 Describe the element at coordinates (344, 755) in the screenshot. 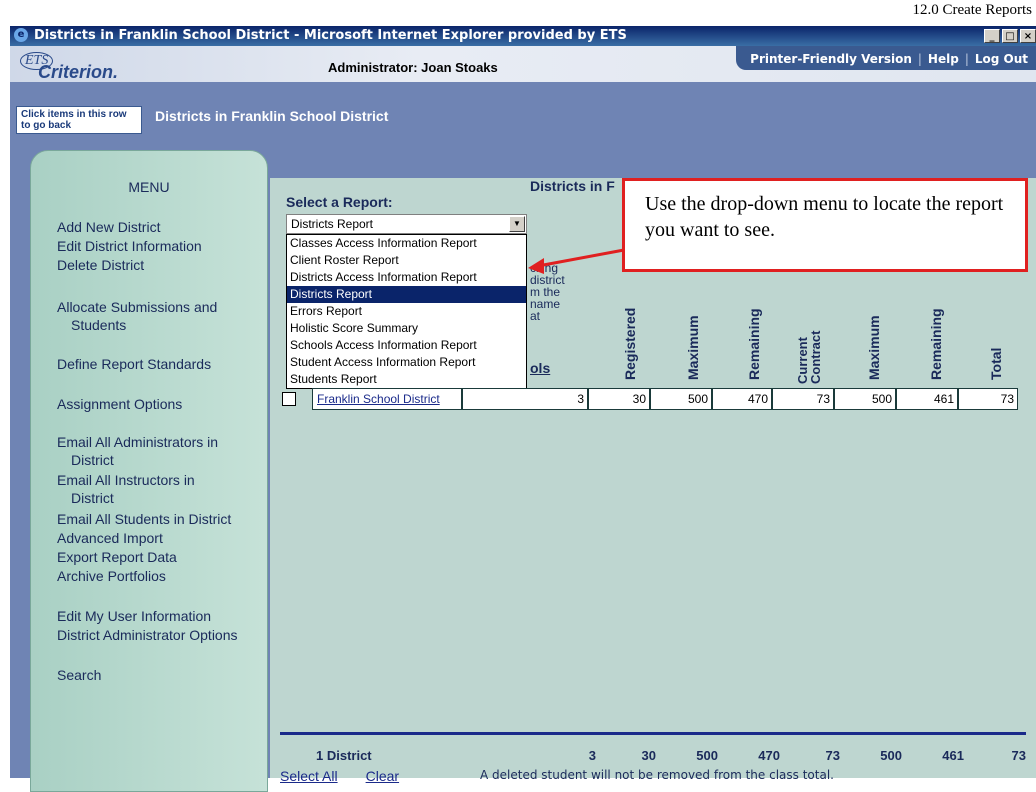

I see `totals-label: 1 District` at that location.